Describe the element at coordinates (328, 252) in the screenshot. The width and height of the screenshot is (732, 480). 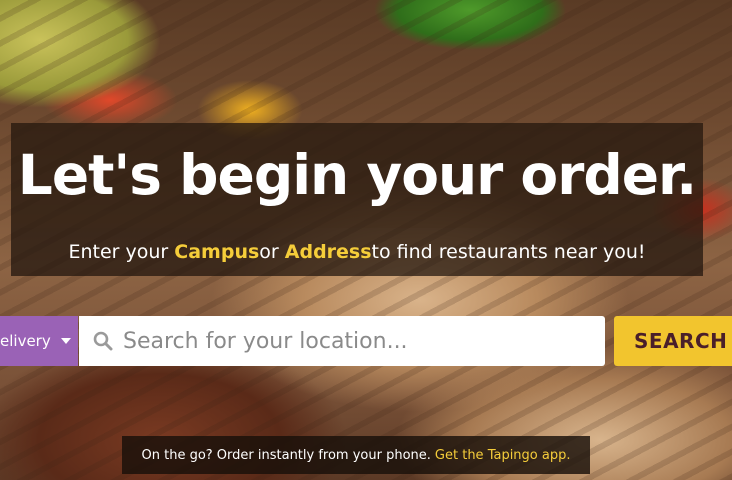
I see `subtitle-address-highlight: Address` at that location.